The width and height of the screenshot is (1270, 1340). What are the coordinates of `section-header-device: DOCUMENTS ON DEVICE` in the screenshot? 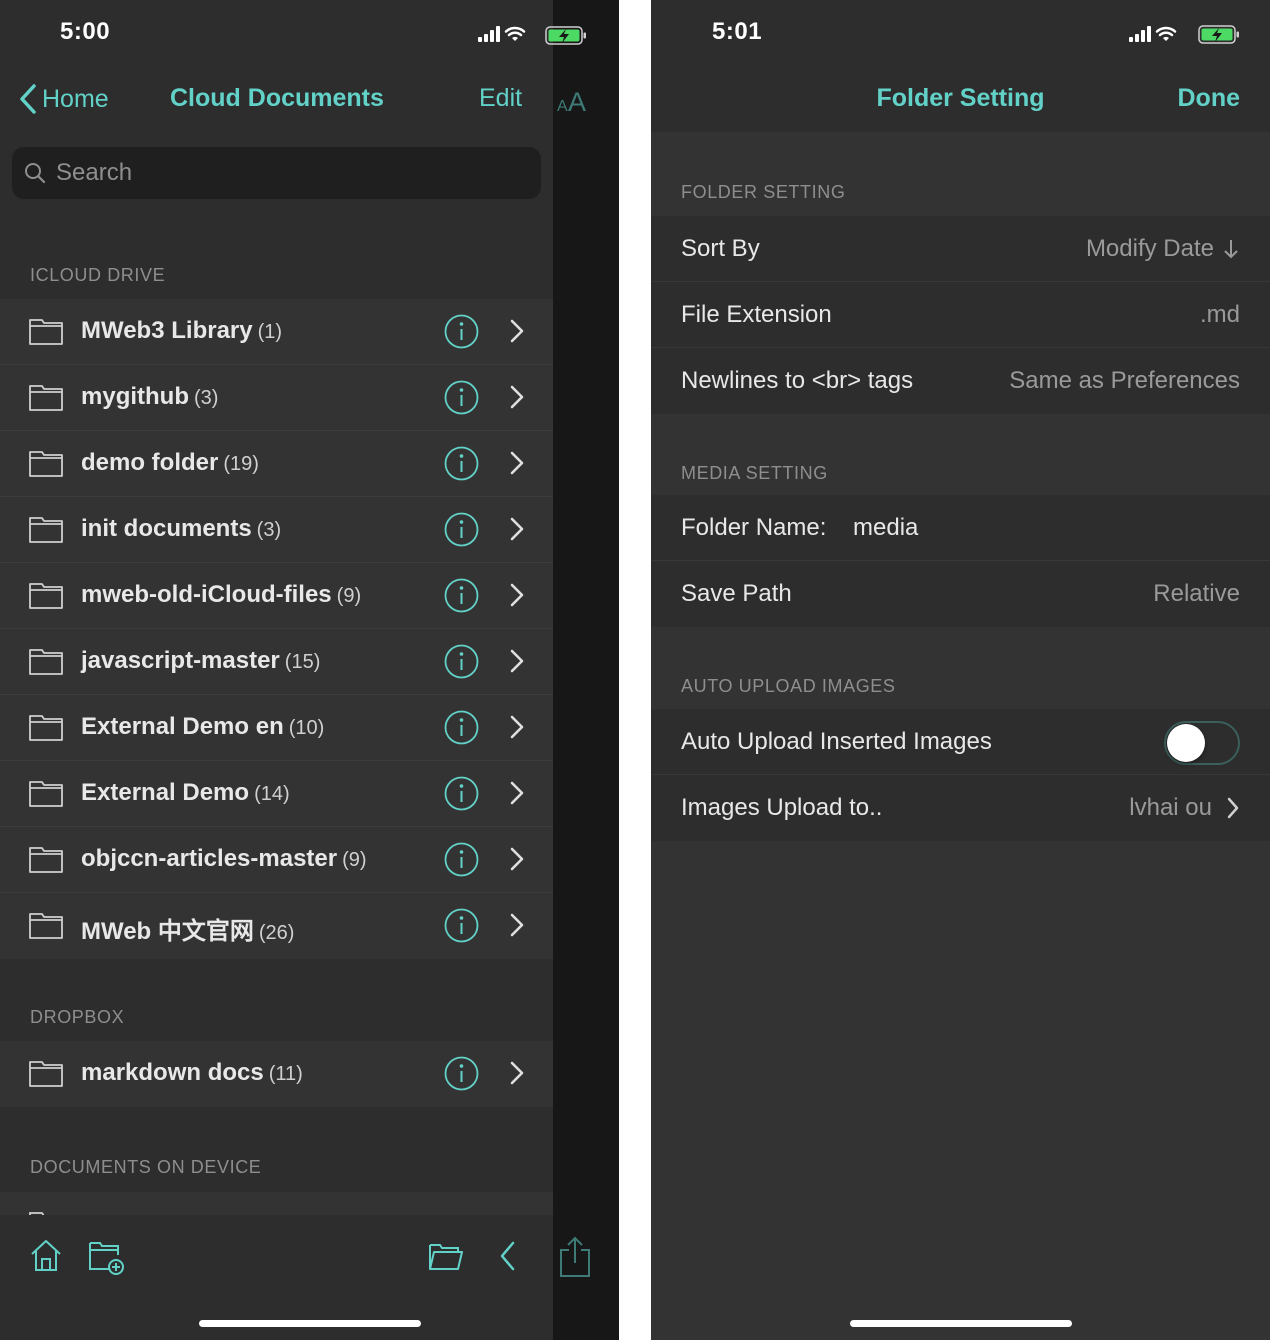 It's located at (146, 1167).